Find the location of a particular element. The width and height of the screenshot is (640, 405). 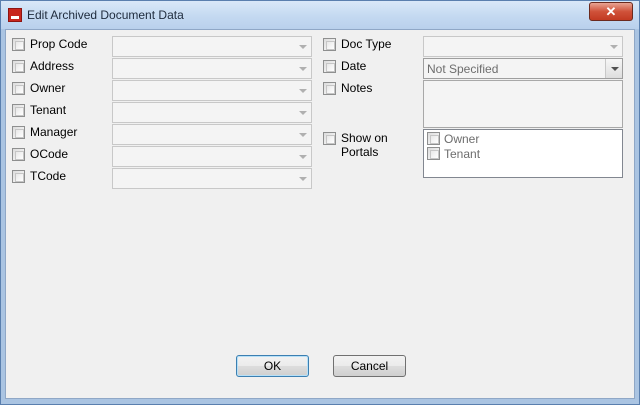

portal-owner-label: Owner is located at coordinates (462, 139).